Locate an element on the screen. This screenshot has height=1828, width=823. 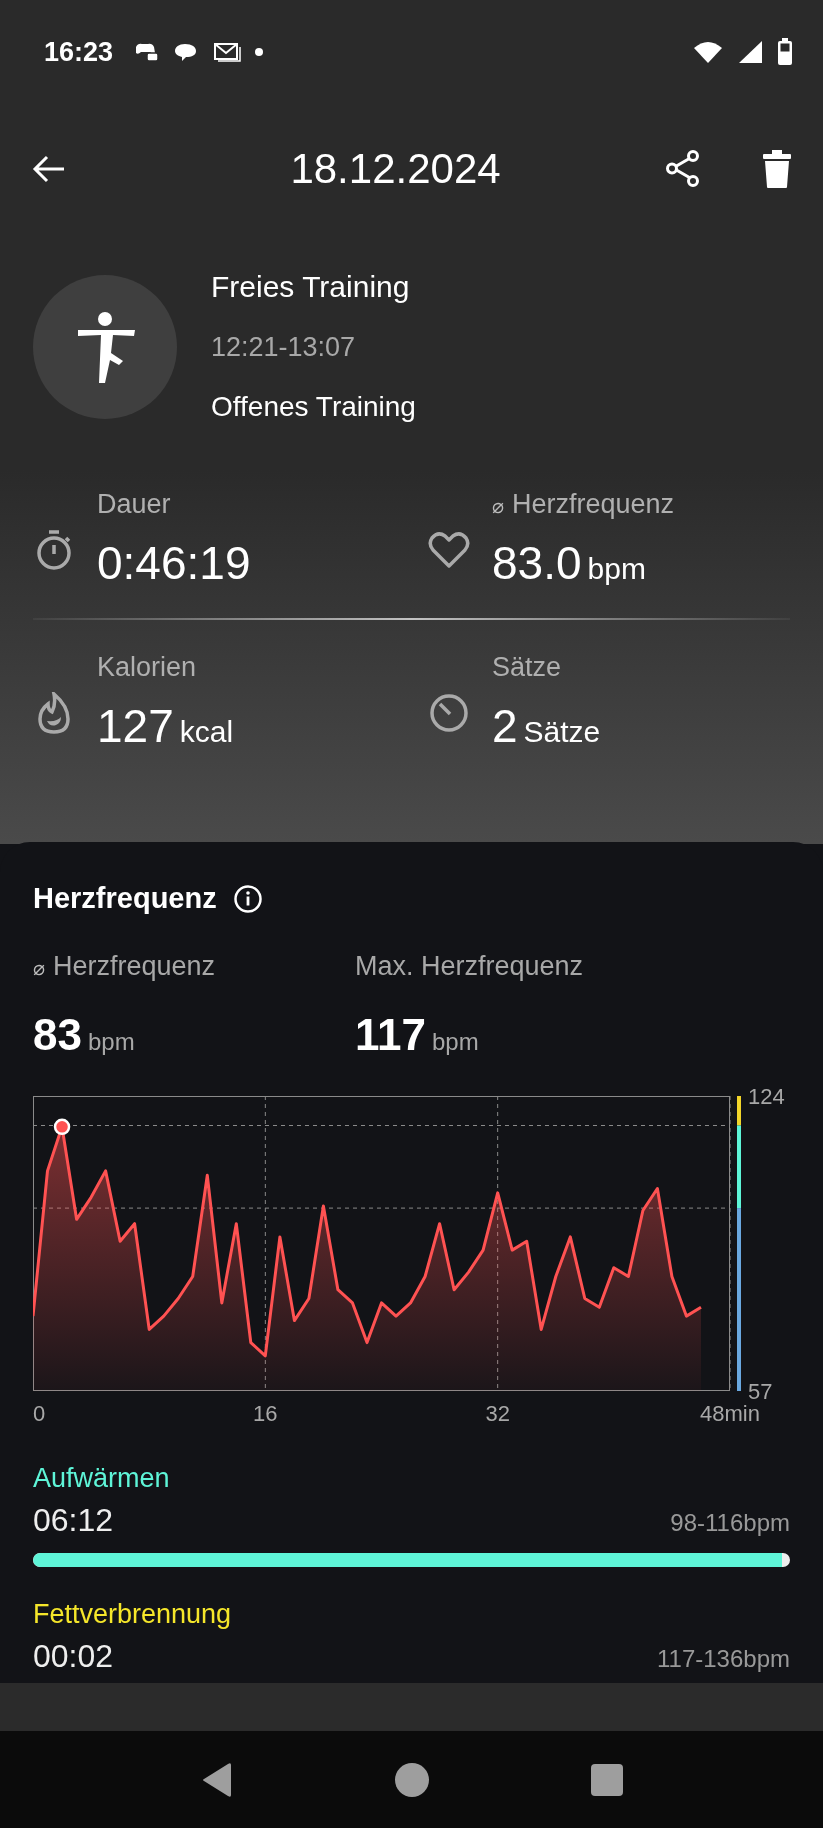
zone-range: 98-116bpm is located at coordinates (730, 1523).